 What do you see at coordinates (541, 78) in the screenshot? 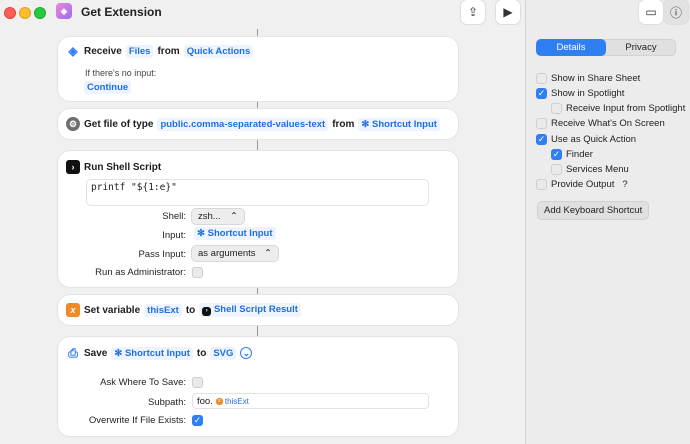
I see `share-sheet-checkbox` at bounding box center [541, 78].